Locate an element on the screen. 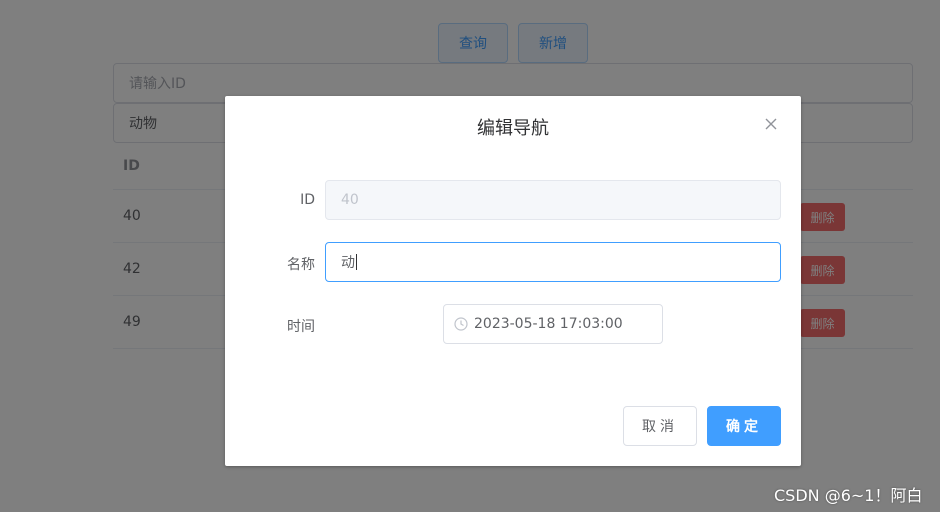  id-label: ID is located at coordinates (307, 200).